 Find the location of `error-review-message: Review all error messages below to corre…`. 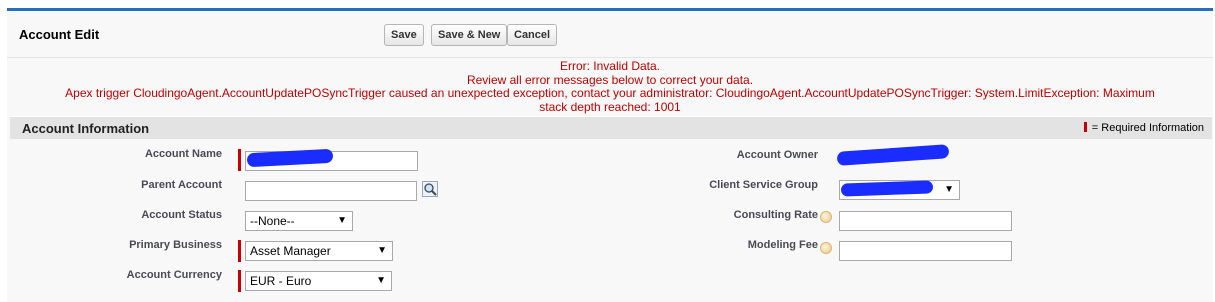

error-review-message: Review all error messages below to corre… is located at coordinates (610, 79).